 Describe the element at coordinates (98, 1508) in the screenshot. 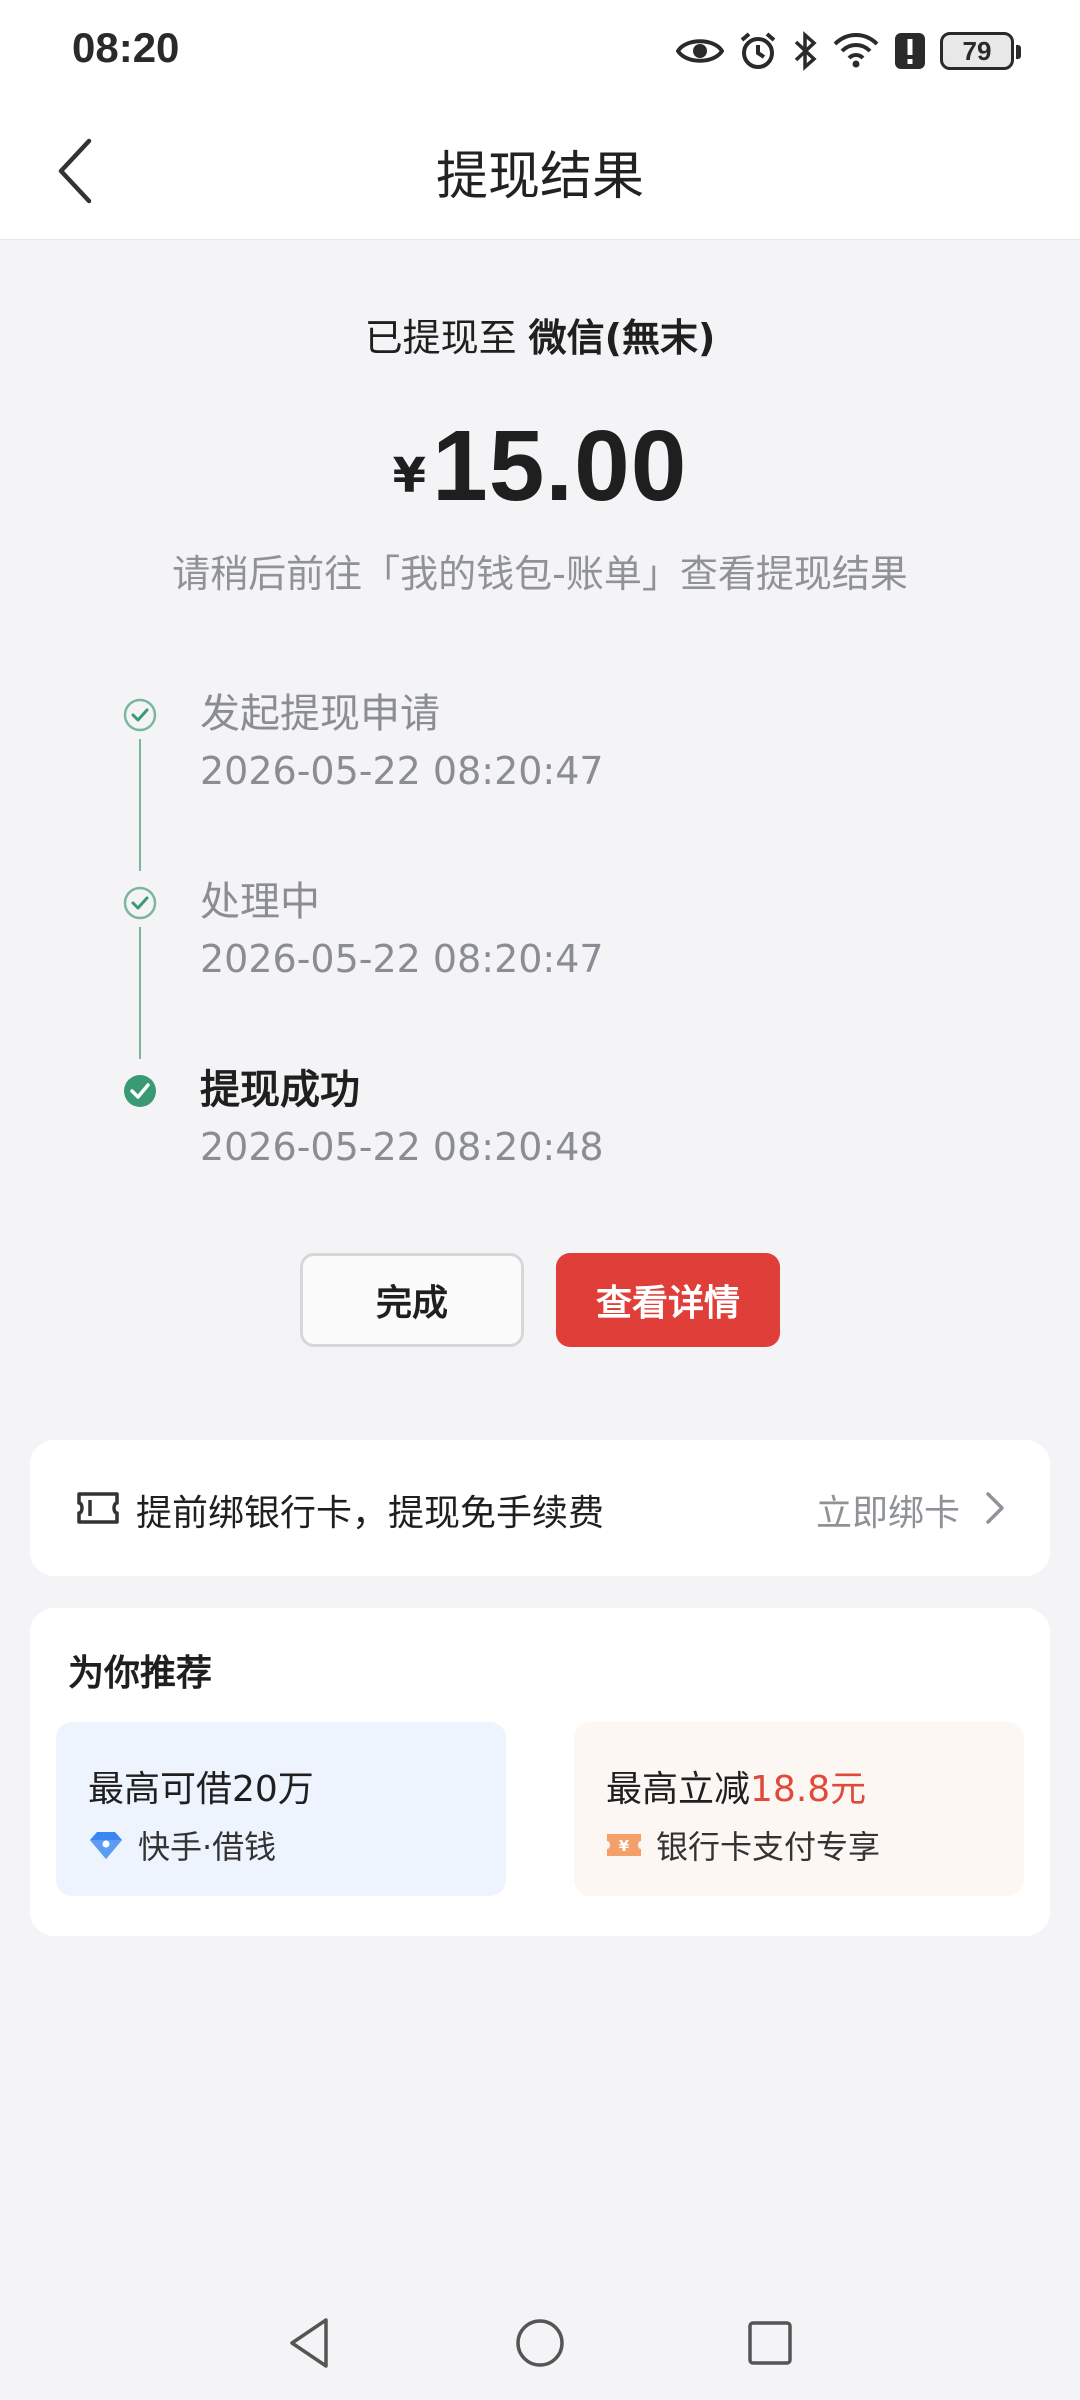

I see `ticket-icon` at that location.